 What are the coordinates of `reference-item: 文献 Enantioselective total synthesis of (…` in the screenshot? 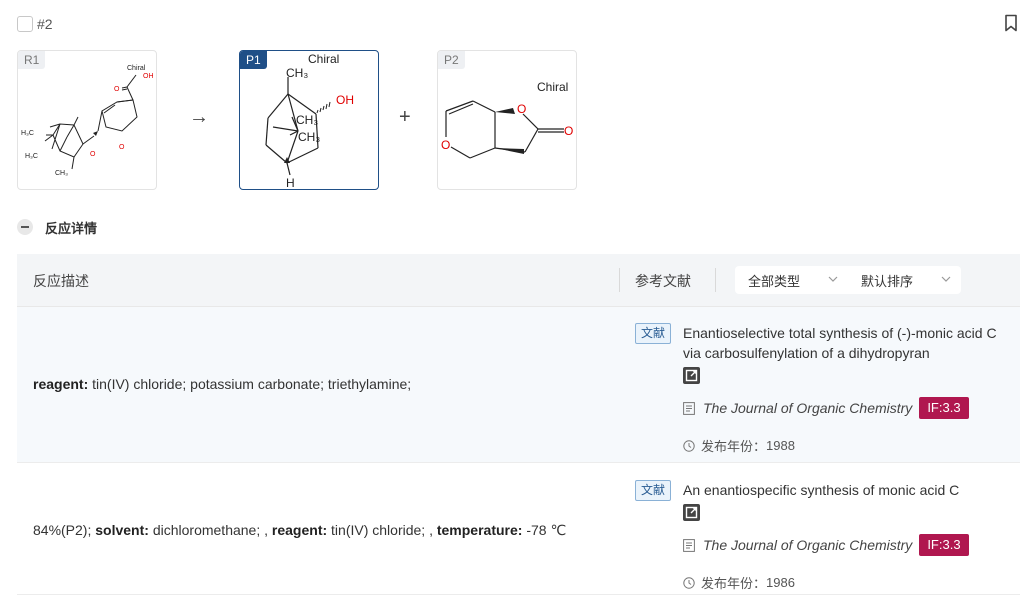 It's located at (825, 389).